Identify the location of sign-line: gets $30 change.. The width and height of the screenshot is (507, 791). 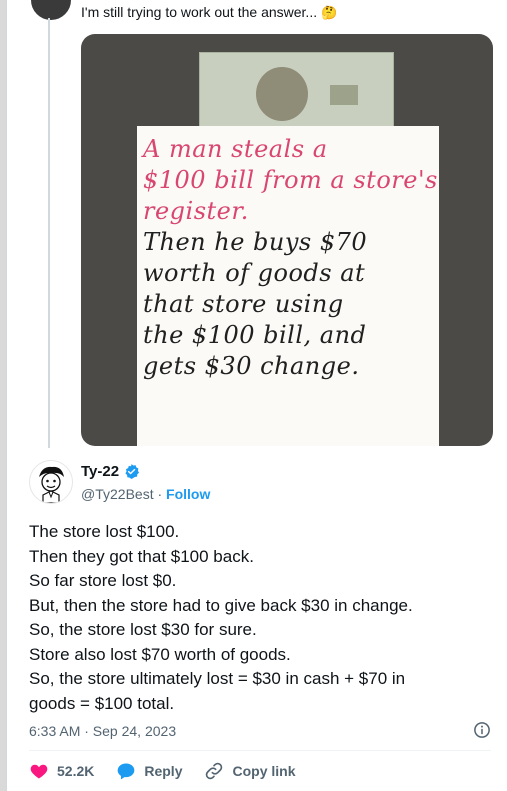
(251, 366).